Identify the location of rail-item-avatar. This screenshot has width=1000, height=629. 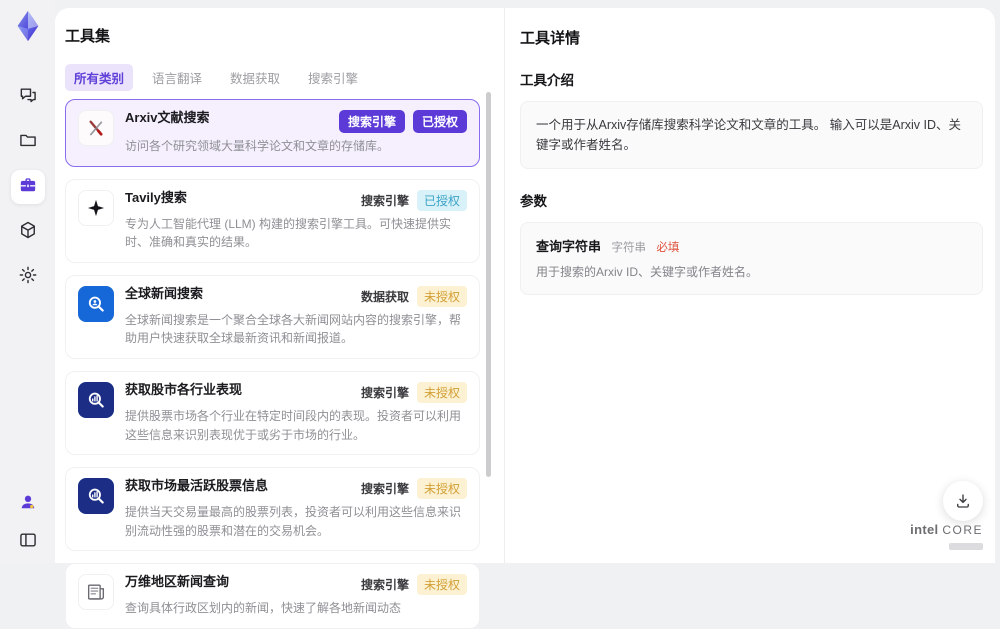
(28, 504).